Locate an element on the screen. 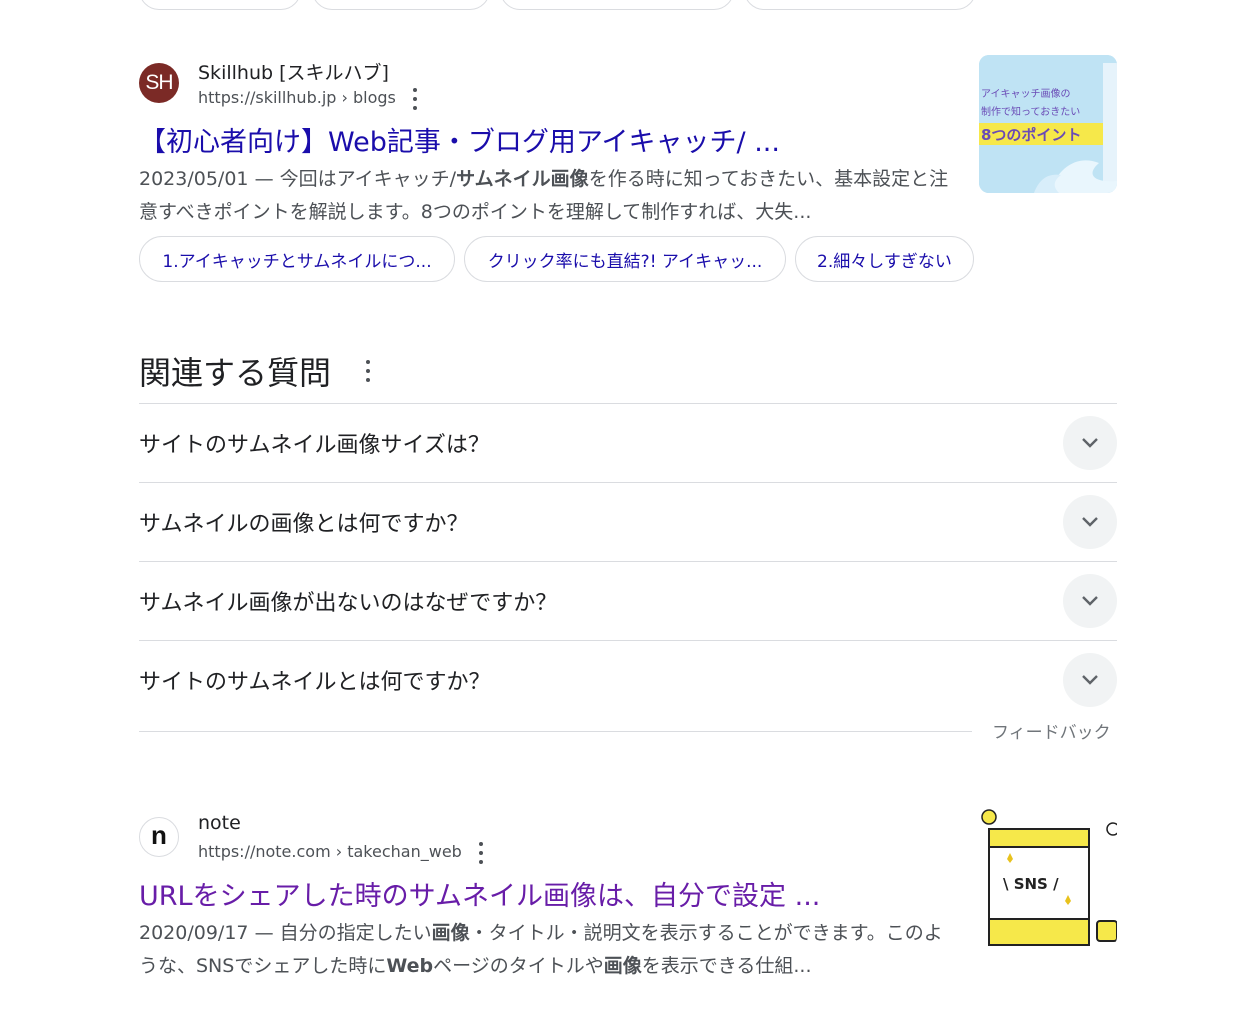  note-favicon: n is located at coordinates (159, 837).